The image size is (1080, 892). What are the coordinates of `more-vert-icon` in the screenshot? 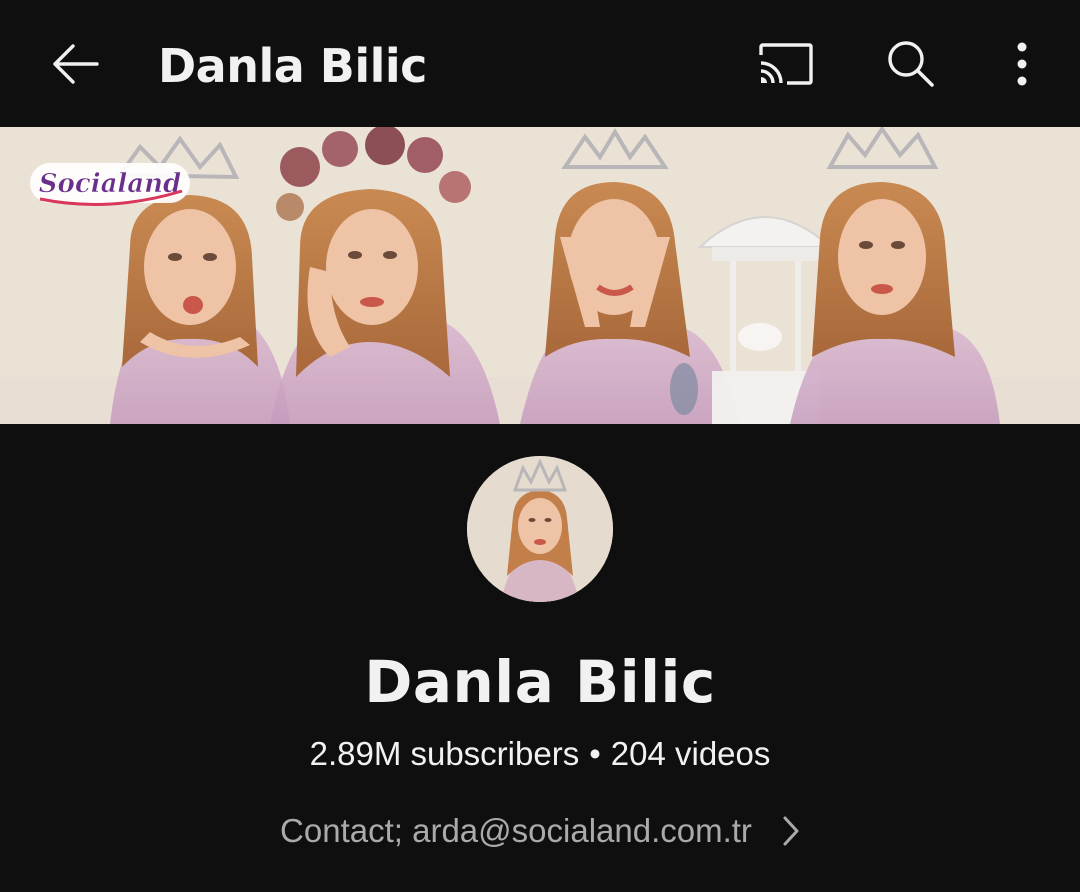 It's located at (1022, 64).